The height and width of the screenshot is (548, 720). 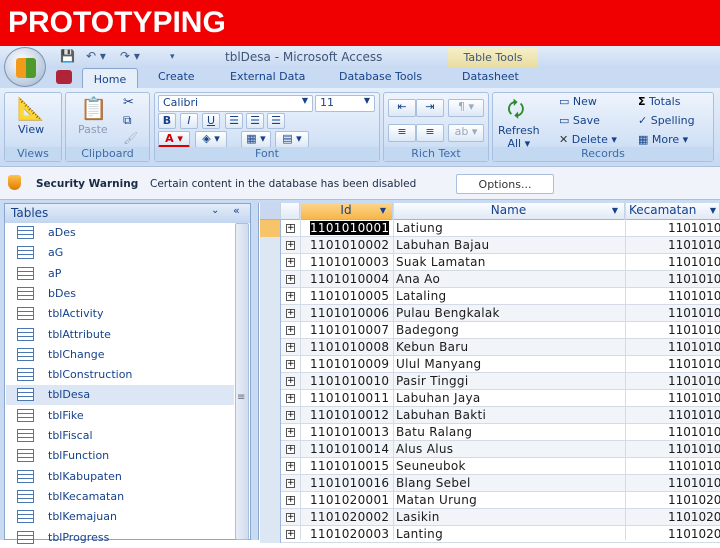 I want to click on tab-database-tools: Database Tools, so click(x=380, y=76).